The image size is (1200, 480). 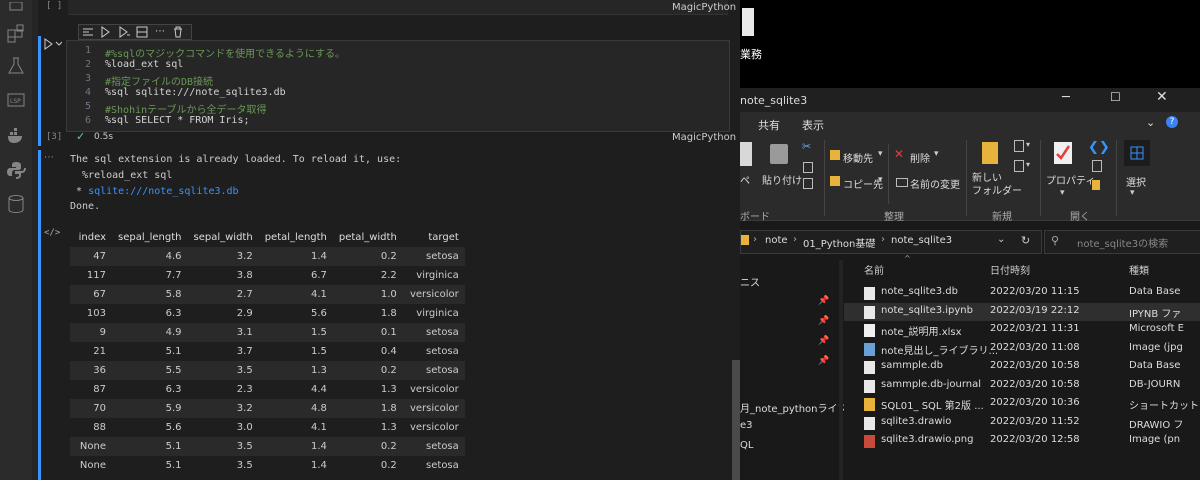 What do you see at coordinates (16, 66) in the screenshot?
I see `testing-flask-icon` at bounding box center [16, 66].